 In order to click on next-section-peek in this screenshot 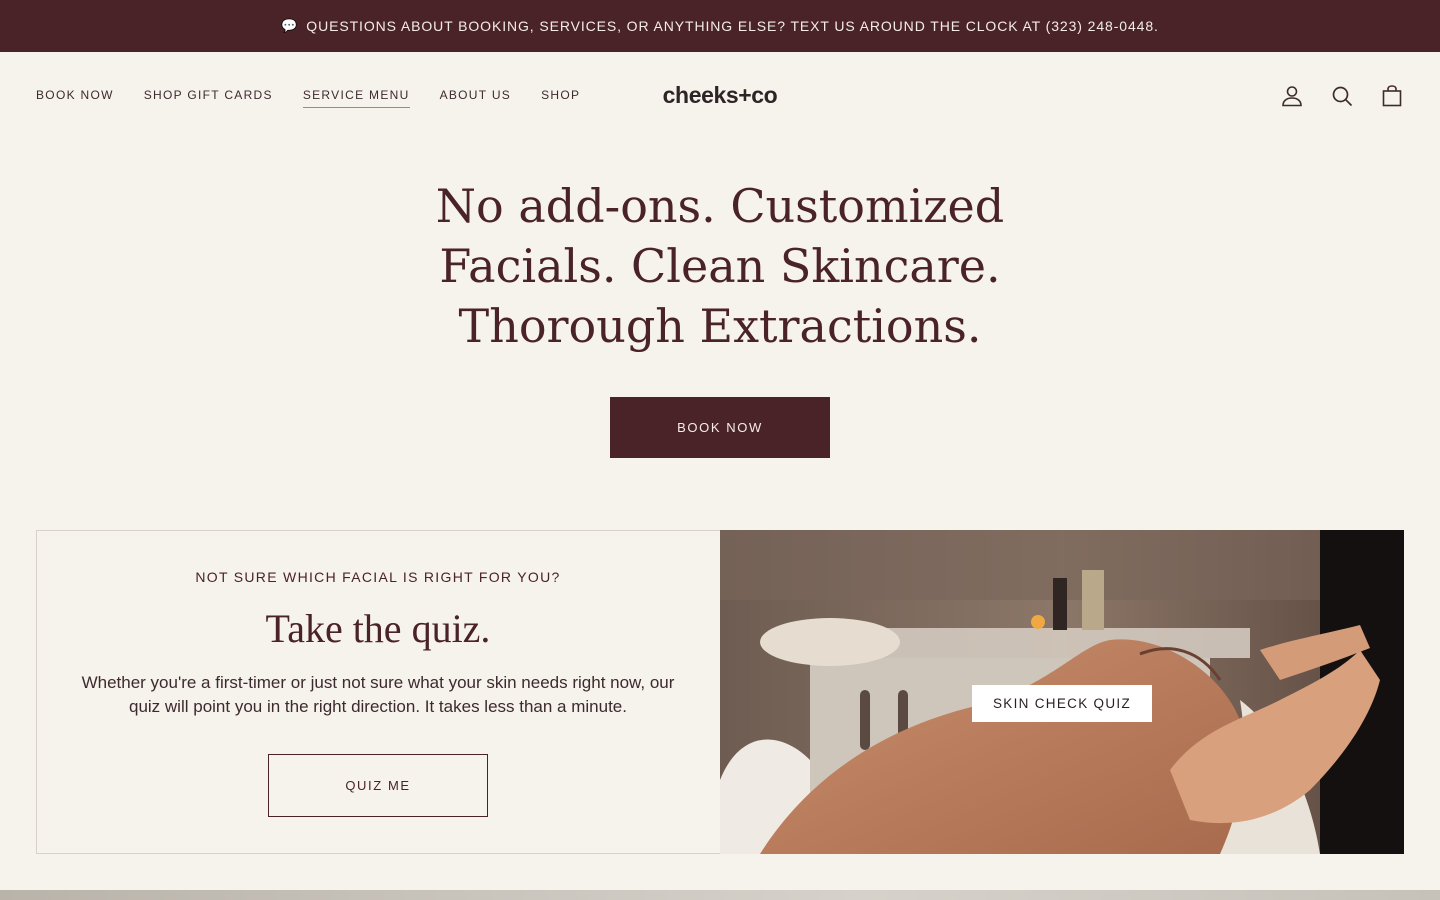, I will do `click(720, 895)`.